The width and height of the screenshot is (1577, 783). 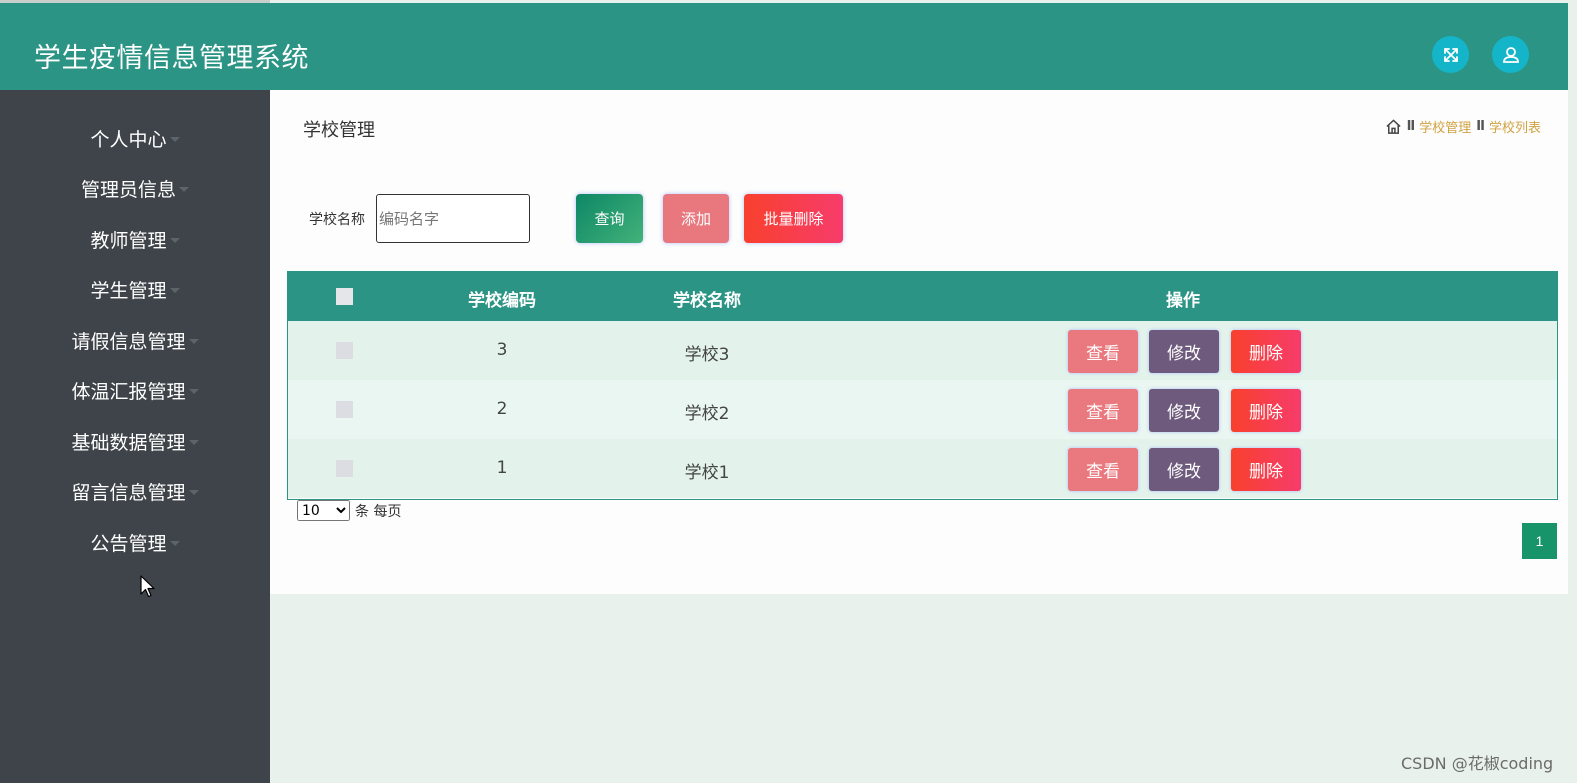 What do you see at coordinates (707, 414) in the screenshot?
I see `school-name-cell: 学校2` at bounding box center [707, 414].